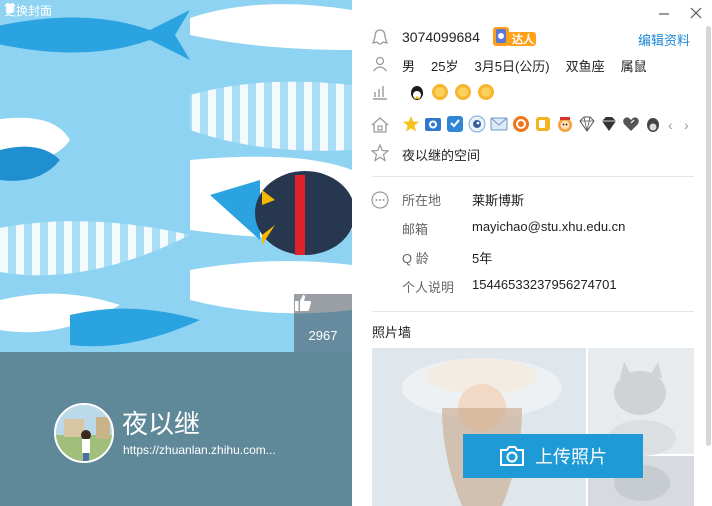 Image resolution: width=712 pixels, height=506 pixels. I want to click on close-icon, so click(696, 13).